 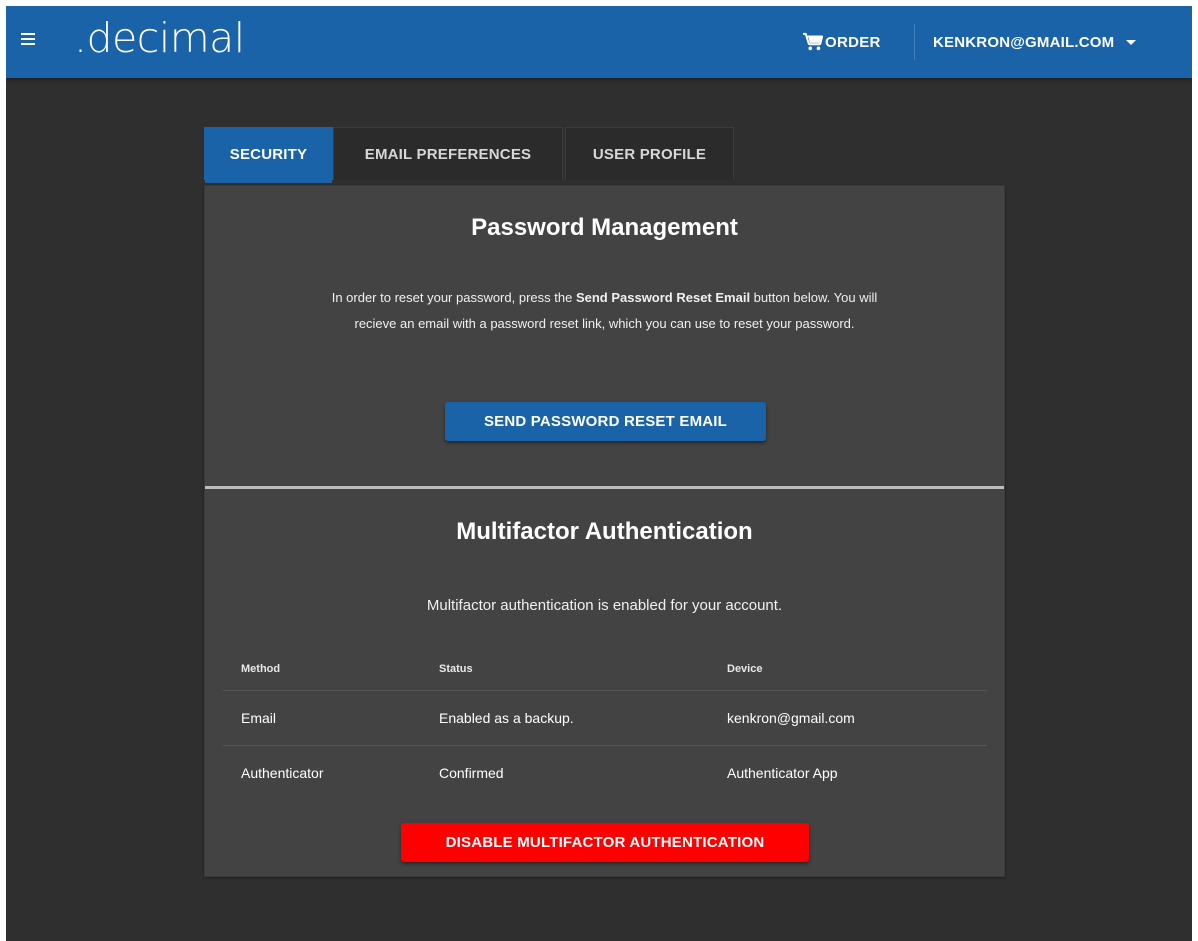 What do you see at coordinates (28, 39) in the screenshot?
I see `menu-icon` at bounding box center [28, 39].